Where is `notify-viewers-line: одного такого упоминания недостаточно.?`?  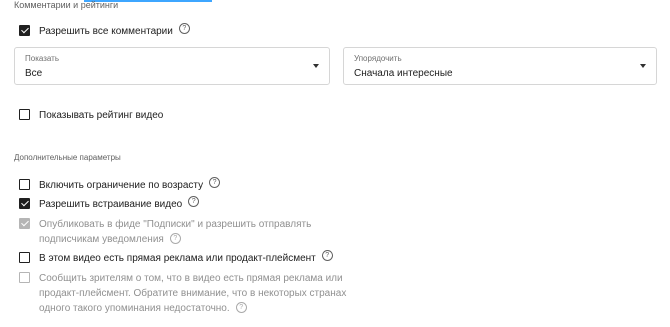 notify-viewers-line: одного такого упоминания недостаточно.? is located at coordinates (192, 308).